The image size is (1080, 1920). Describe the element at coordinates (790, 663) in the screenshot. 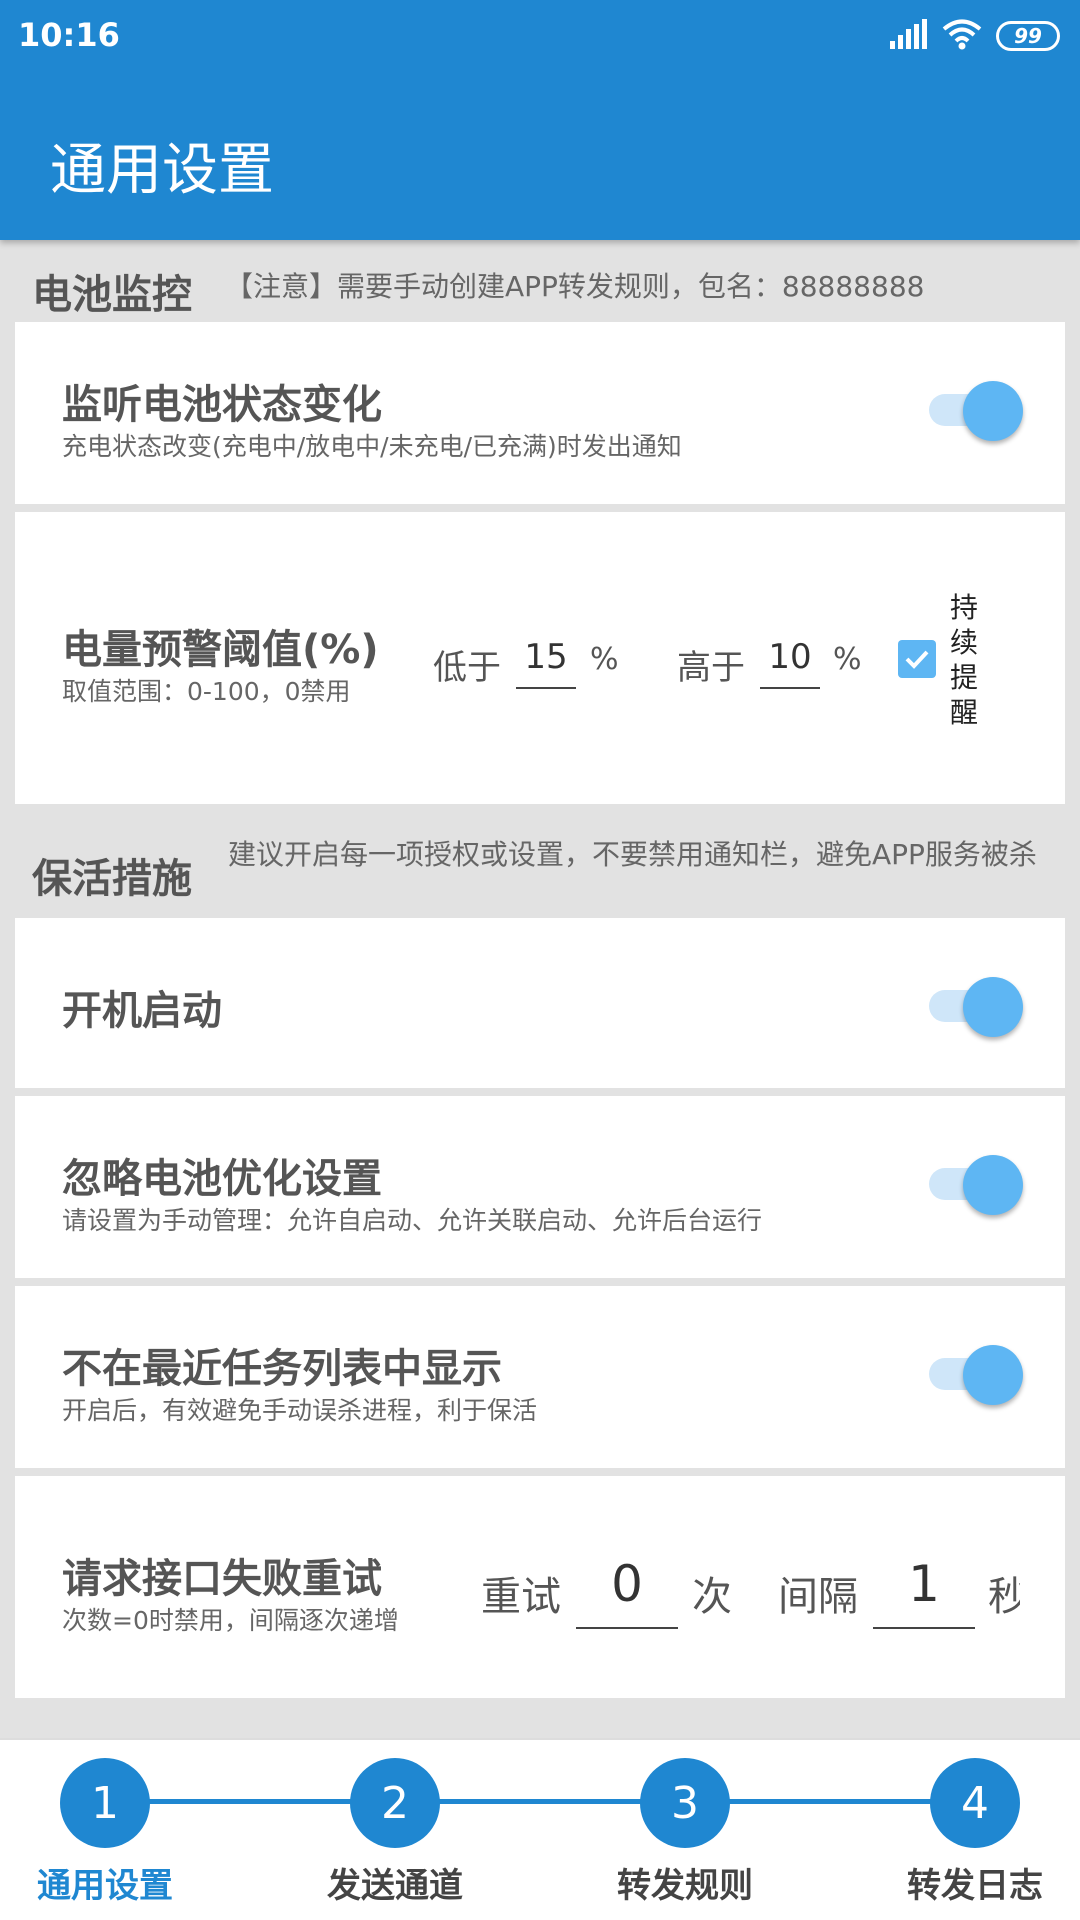

I see `high-threshold-input: 10` at that location.